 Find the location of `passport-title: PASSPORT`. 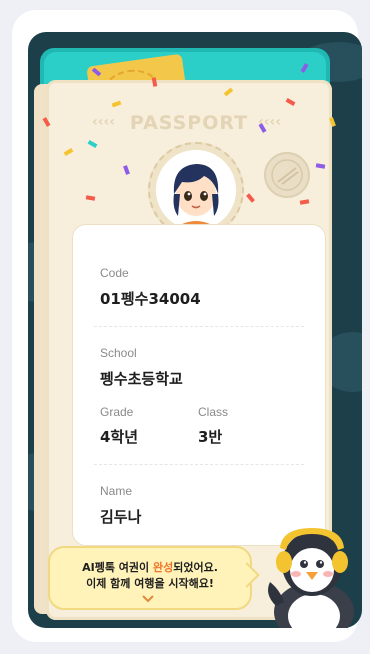

passport-title: PASSPORT is located at coordinates (189, 123).